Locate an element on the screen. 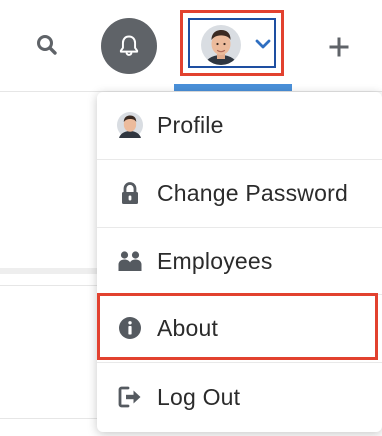 This screenshot has height=436, width=382. plus-icon is located at coordinates (339, 47).